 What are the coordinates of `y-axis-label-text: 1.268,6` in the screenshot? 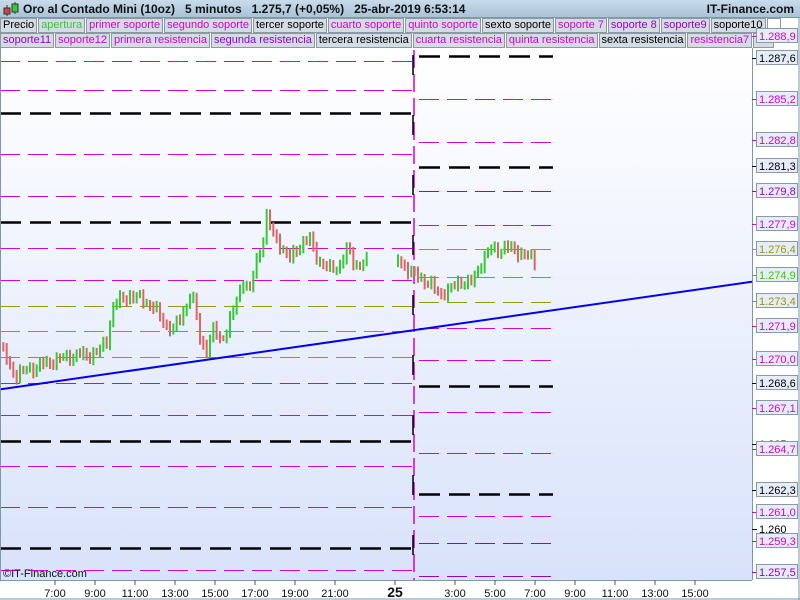 It's located at (777, 384).